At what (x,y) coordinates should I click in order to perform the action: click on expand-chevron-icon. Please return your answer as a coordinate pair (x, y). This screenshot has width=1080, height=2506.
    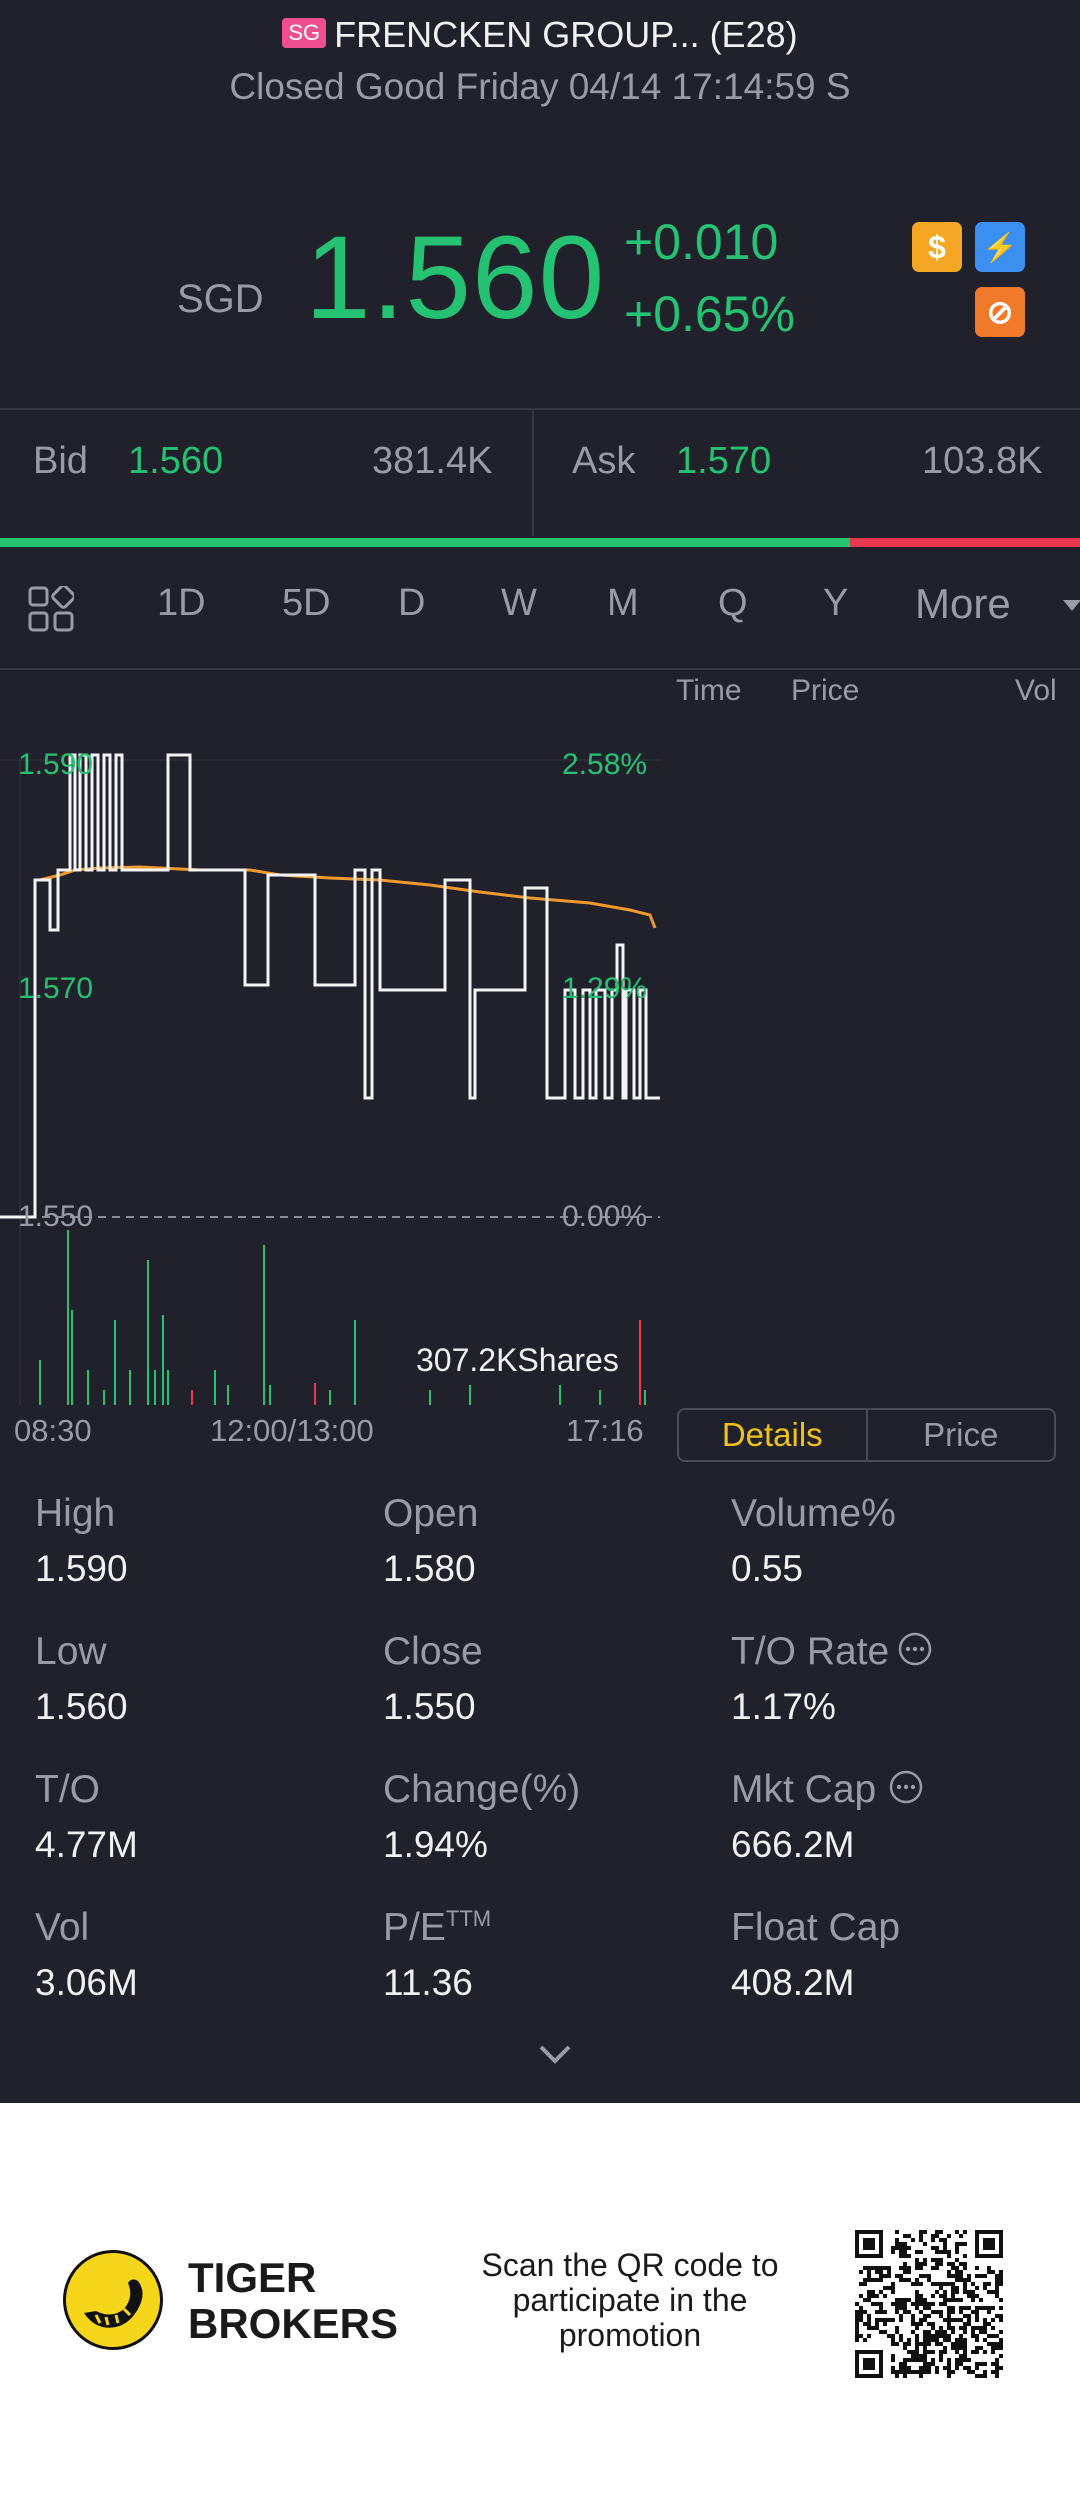
    Looking at the image, I should click on (555, 2054).